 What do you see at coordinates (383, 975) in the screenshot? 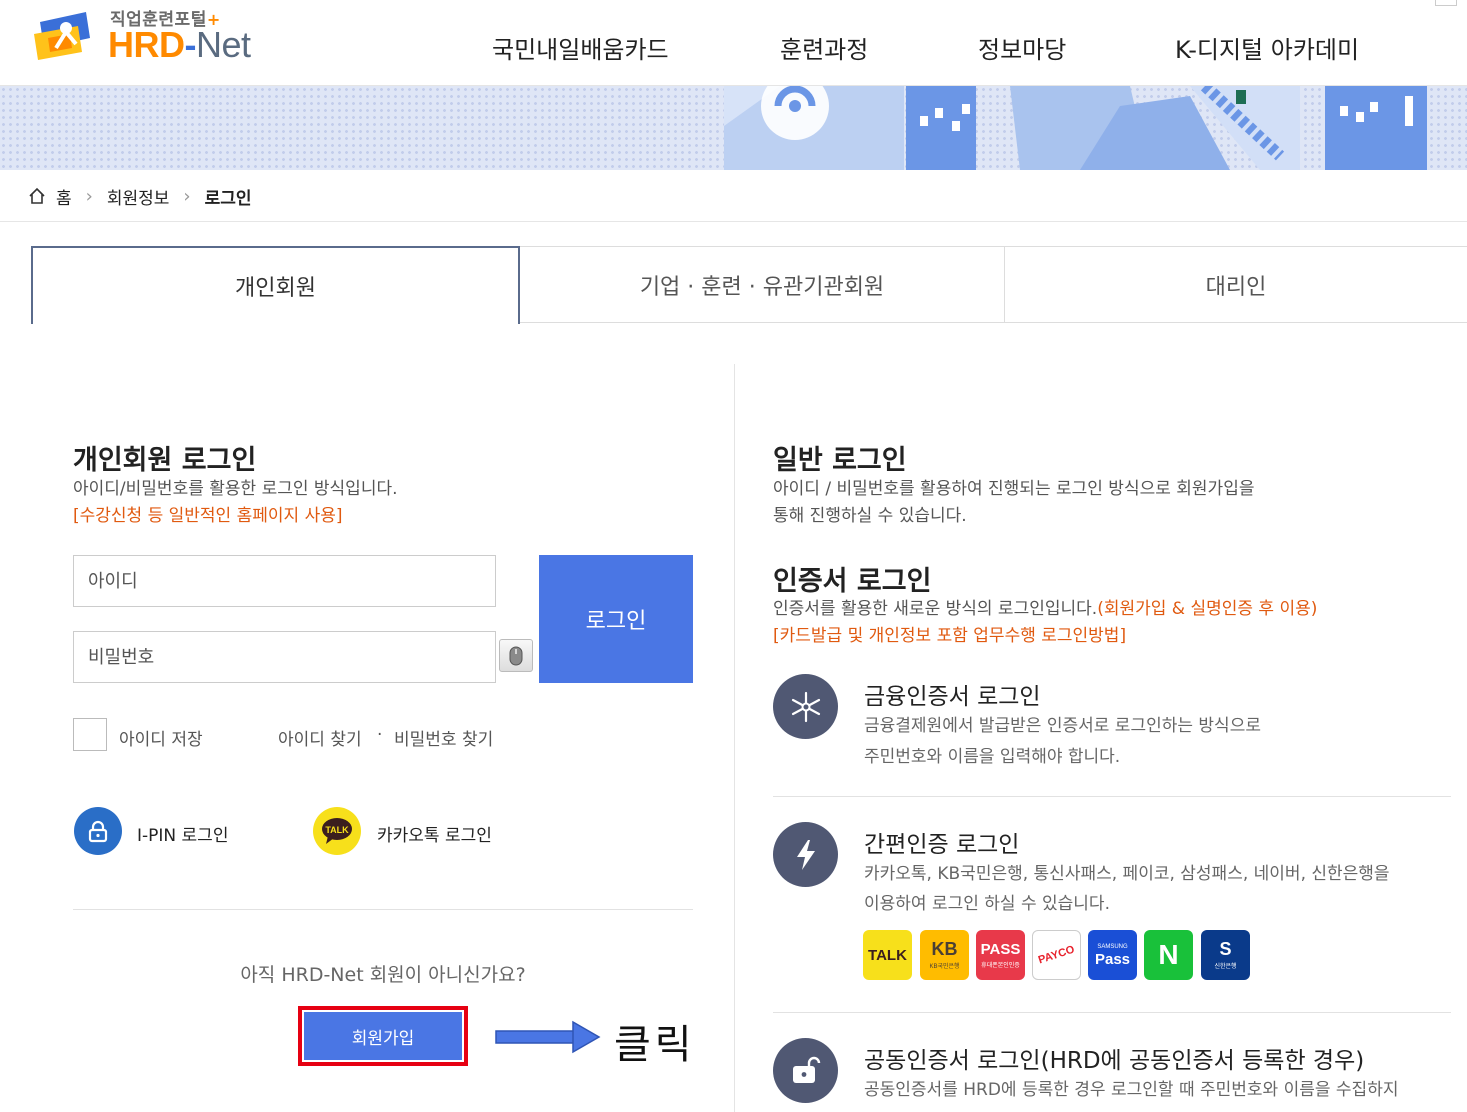
I see `not-member-text: 아직 HRD-Net 회원이 아니신가요?` at bounding box center [383, 975].